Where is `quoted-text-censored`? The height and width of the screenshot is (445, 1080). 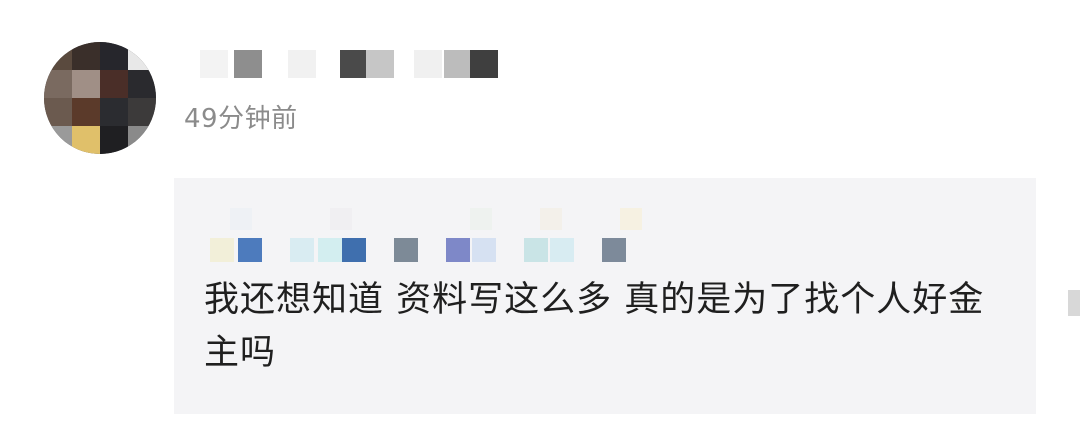
quoted-text-censored is located at coordinates (440, 249).